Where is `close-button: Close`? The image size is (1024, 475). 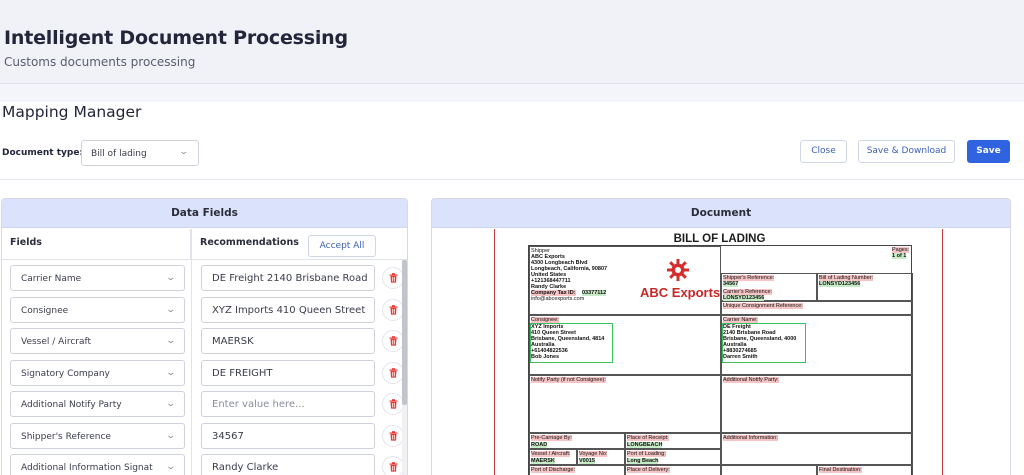
close-button: Close is located at coordinates (823, 151).